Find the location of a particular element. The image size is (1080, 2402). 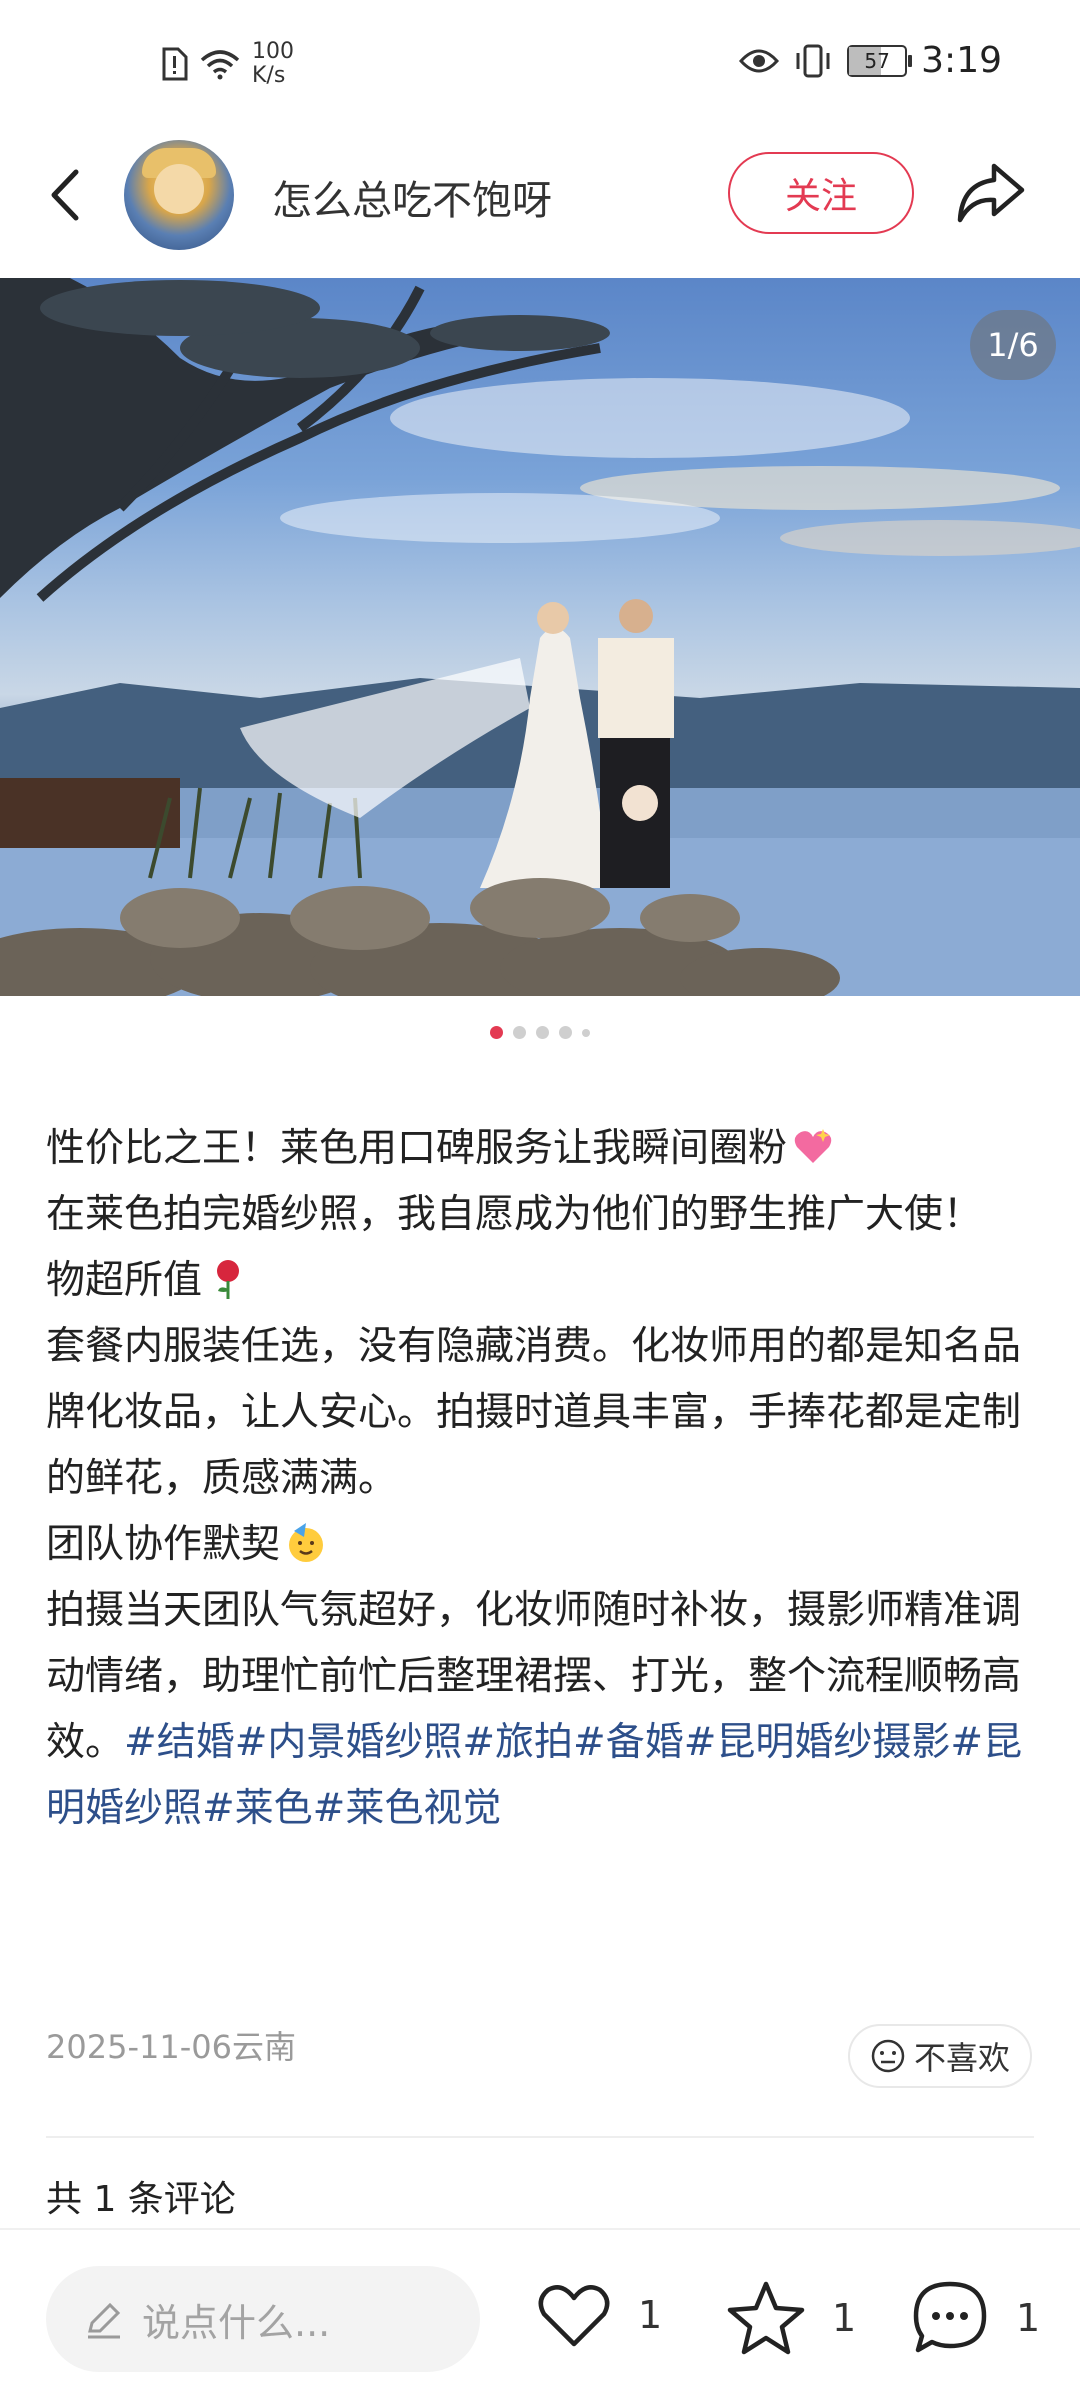

eye-comfort-icon is located at coordinates (759, 60).